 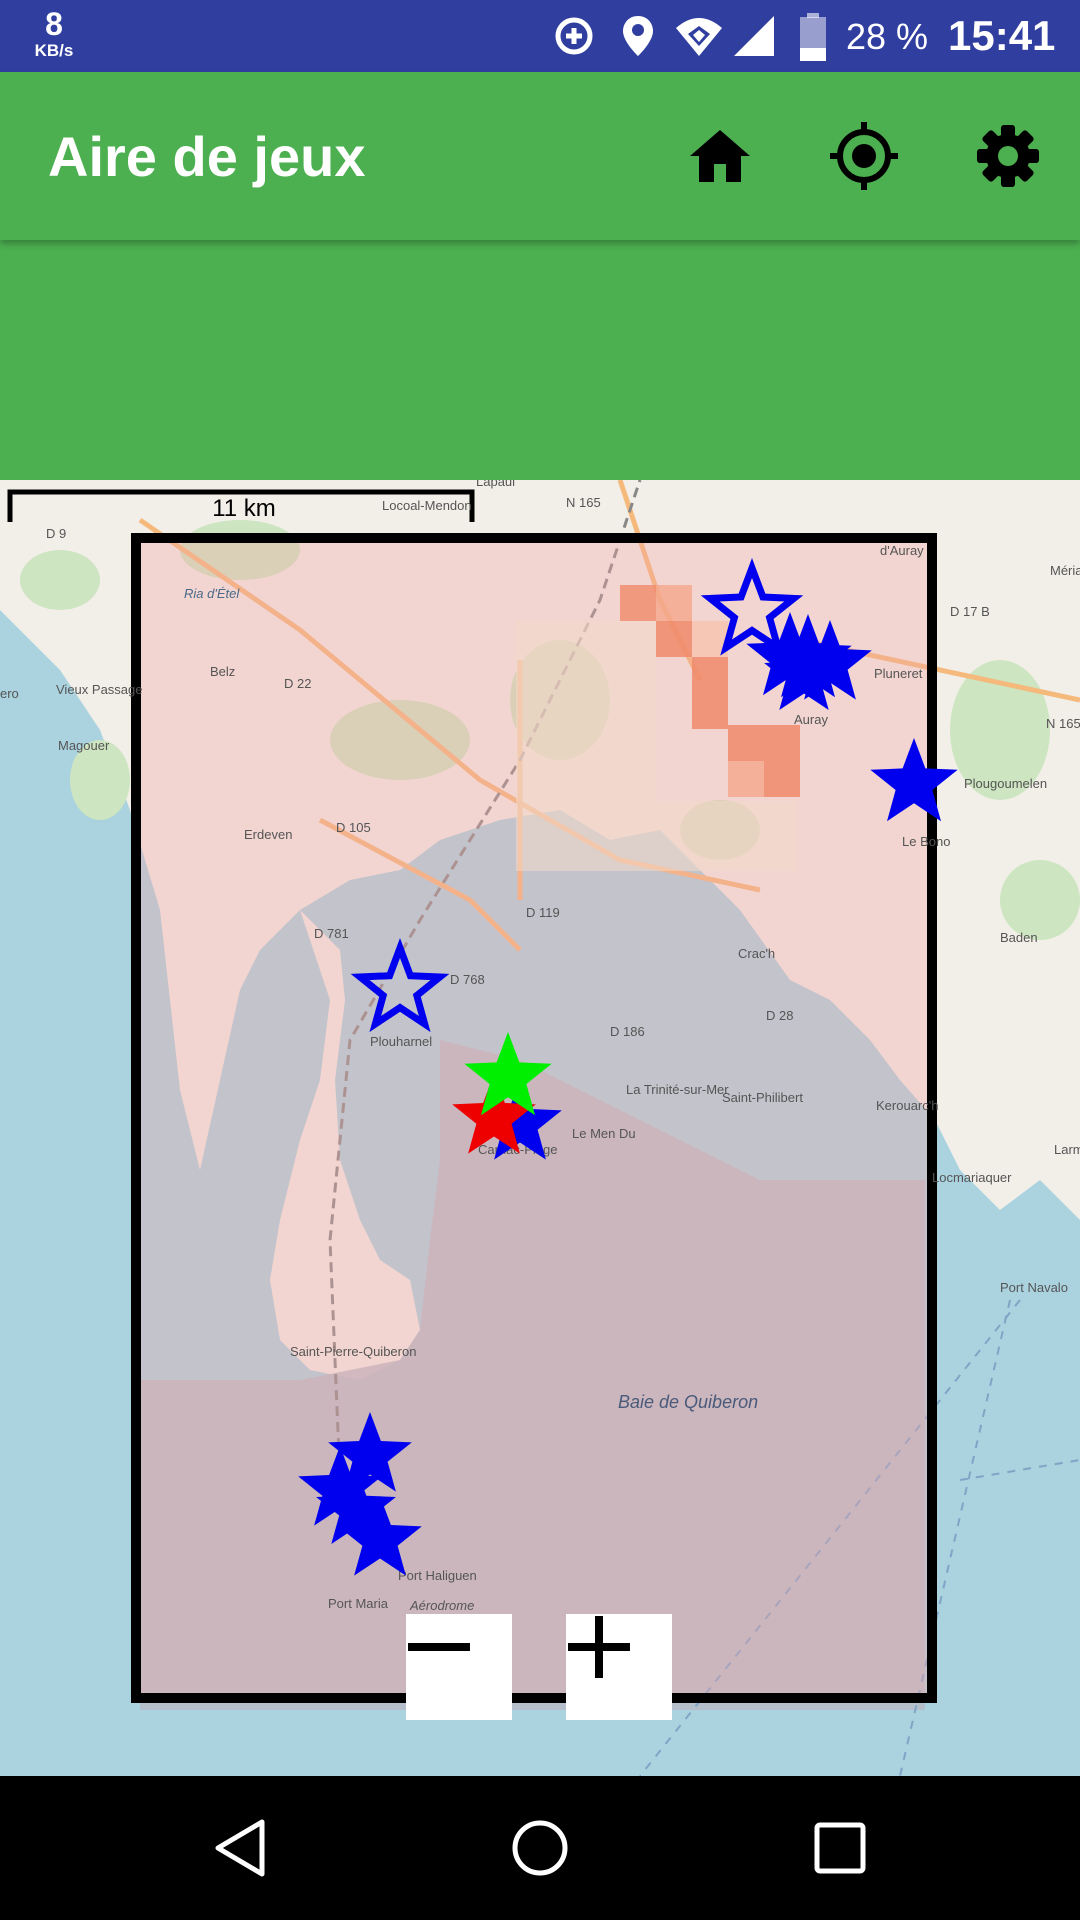 What do you see at coordinates (1065, 570) in the screenshot?
I see `place-label: Méria` at bounding box center [1065, 570].